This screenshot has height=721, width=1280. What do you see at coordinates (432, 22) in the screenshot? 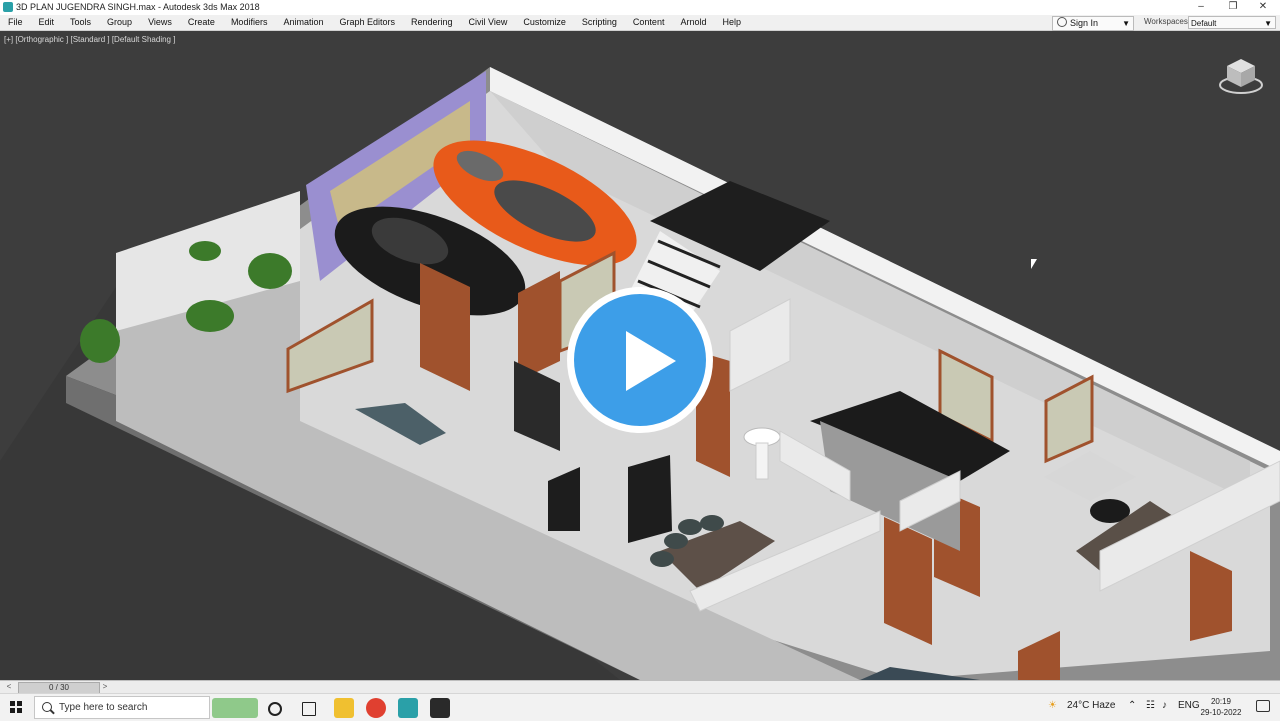
I see `menu-rendering: Rendering` at bounding box center [432, 22].